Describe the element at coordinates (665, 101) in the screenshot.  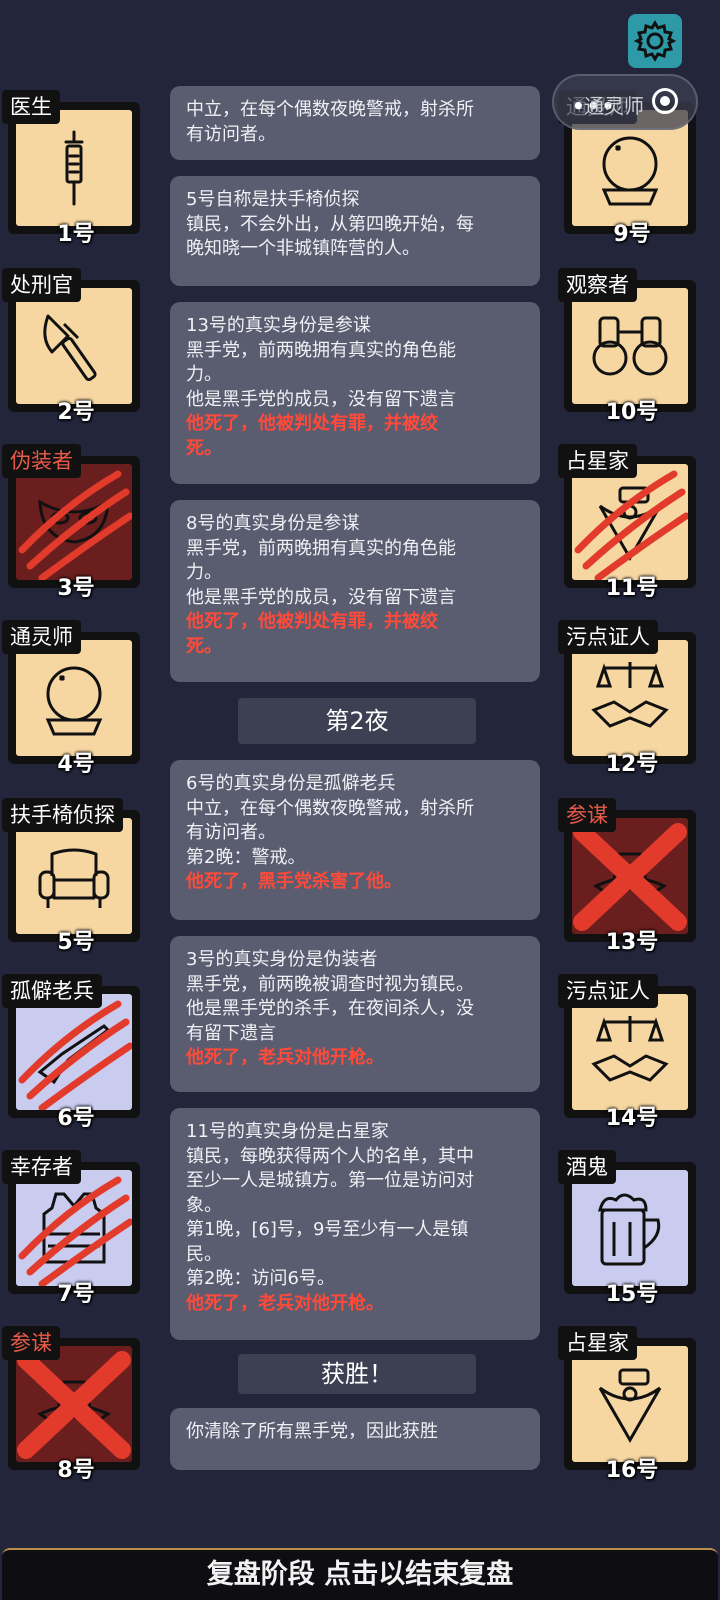
I see `close-target-icon` at that location.